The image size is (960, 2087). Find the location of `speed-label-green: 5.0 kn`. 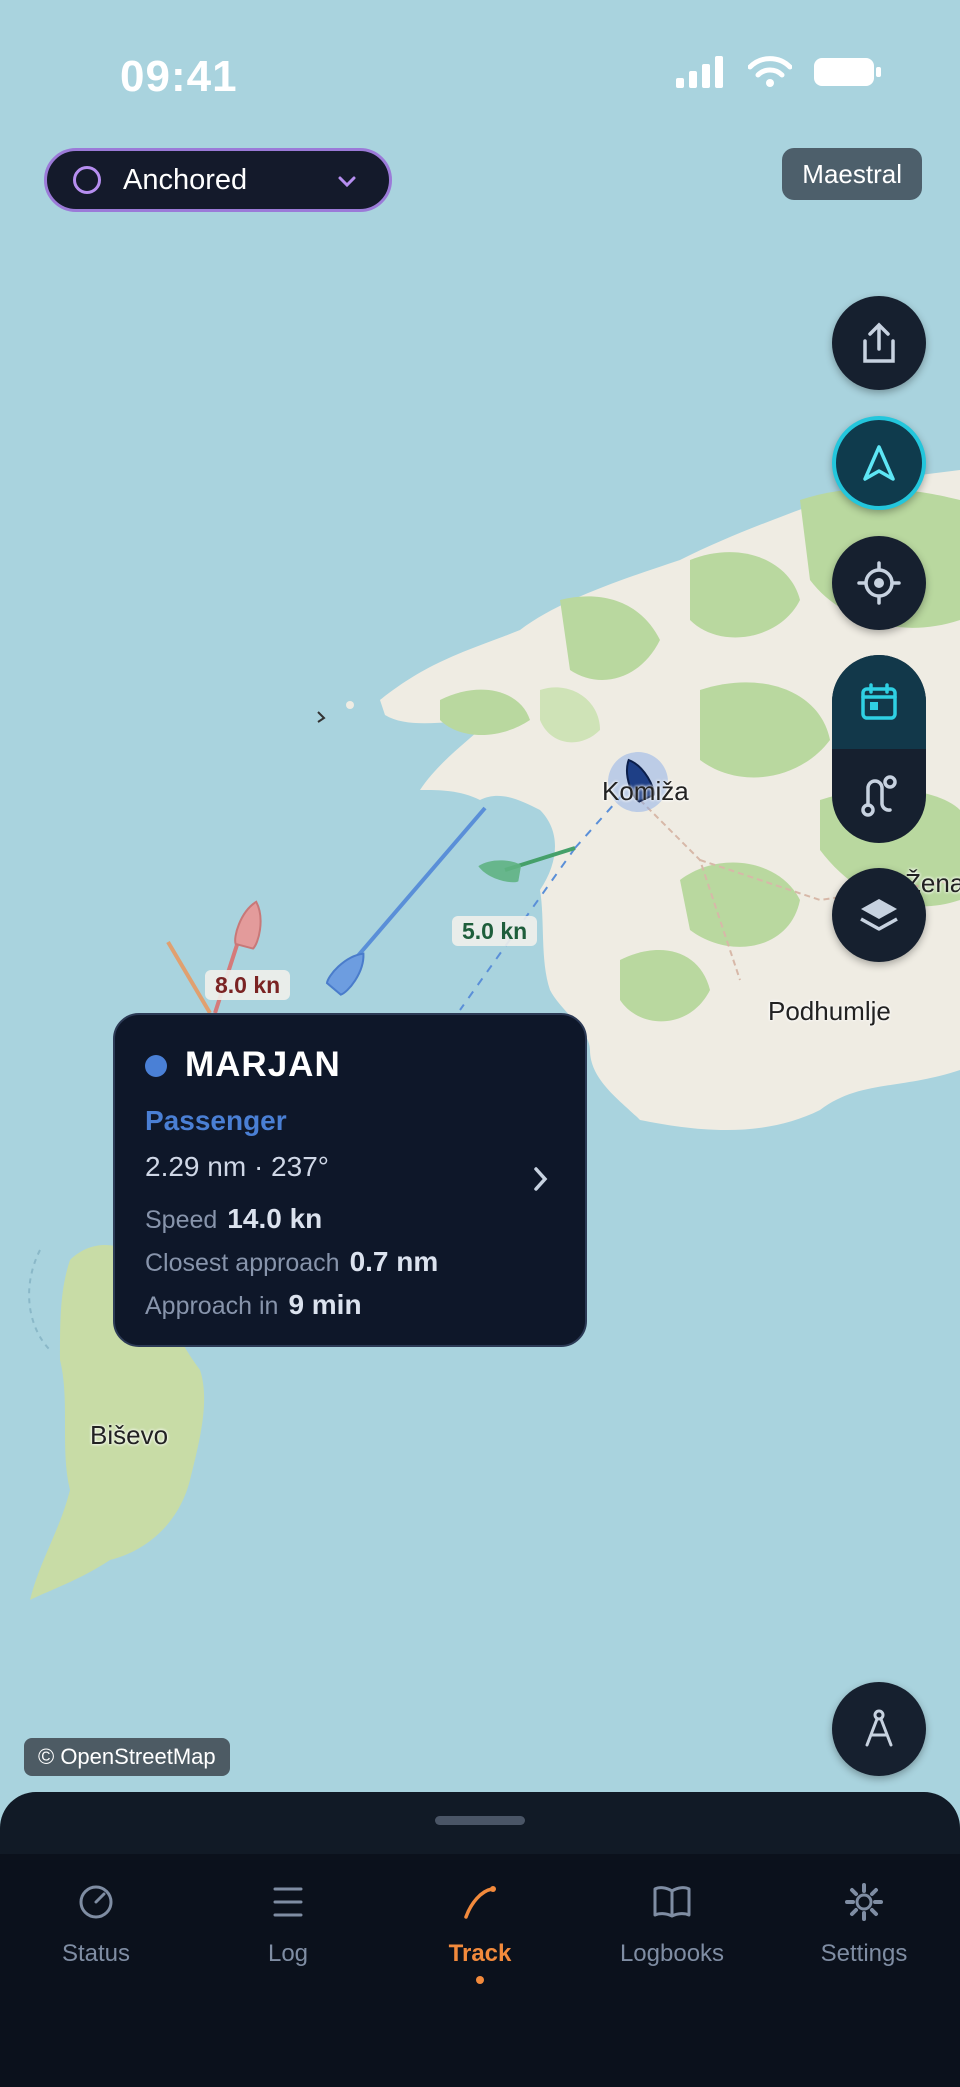

speed-label-green: 5.0 kn is located at coordinates (495, 931).